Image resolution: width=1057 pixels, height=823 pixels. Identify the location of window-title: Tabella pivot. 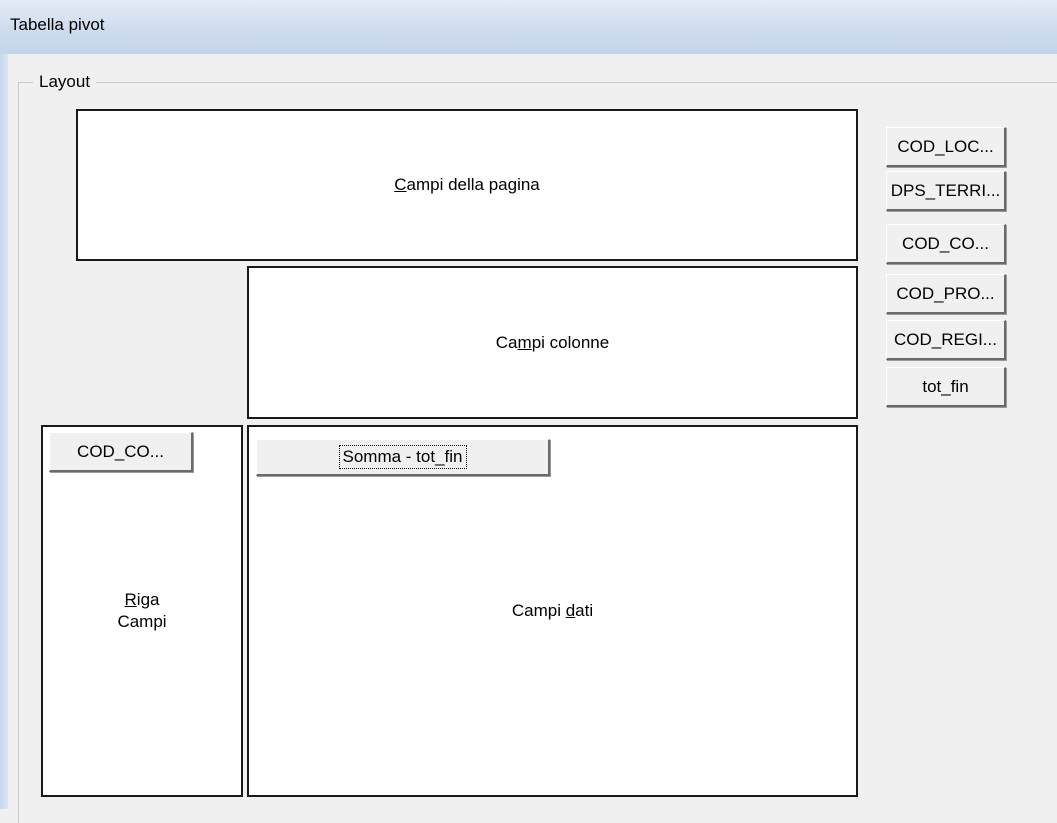
(57, 24).